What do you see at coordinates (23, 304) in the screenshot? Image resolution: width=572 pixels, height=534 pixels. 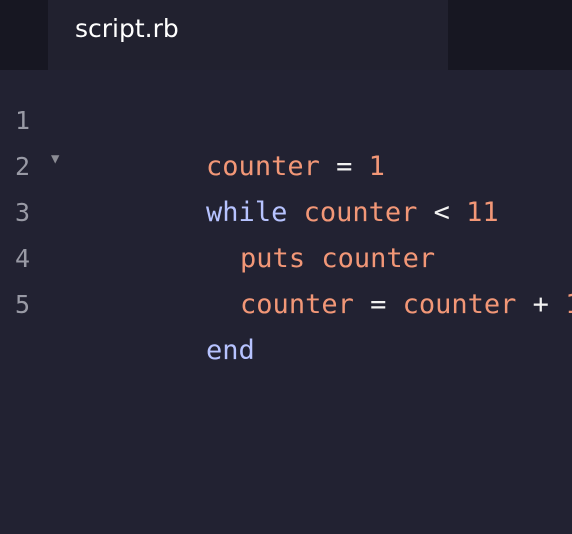 I see `line-number: 5` at bounding box center [23, 304].